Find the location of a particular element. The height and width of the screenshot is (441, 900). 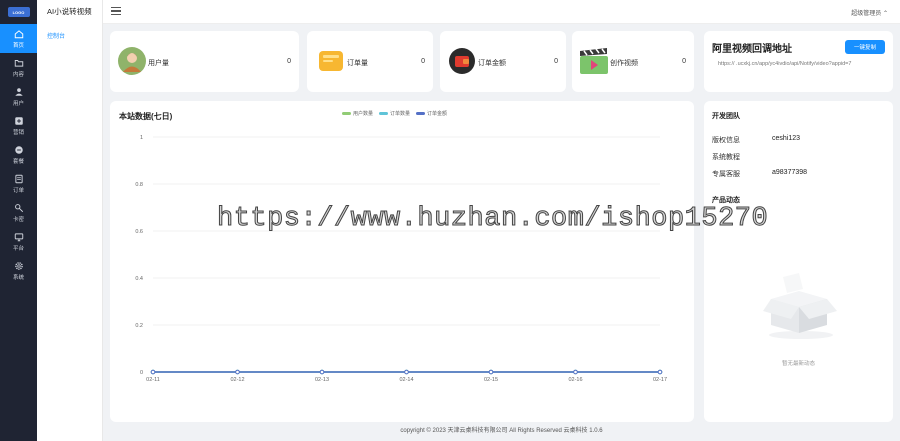

stat-card-orders: 订单量 0 is located at coordinates (370, 61).